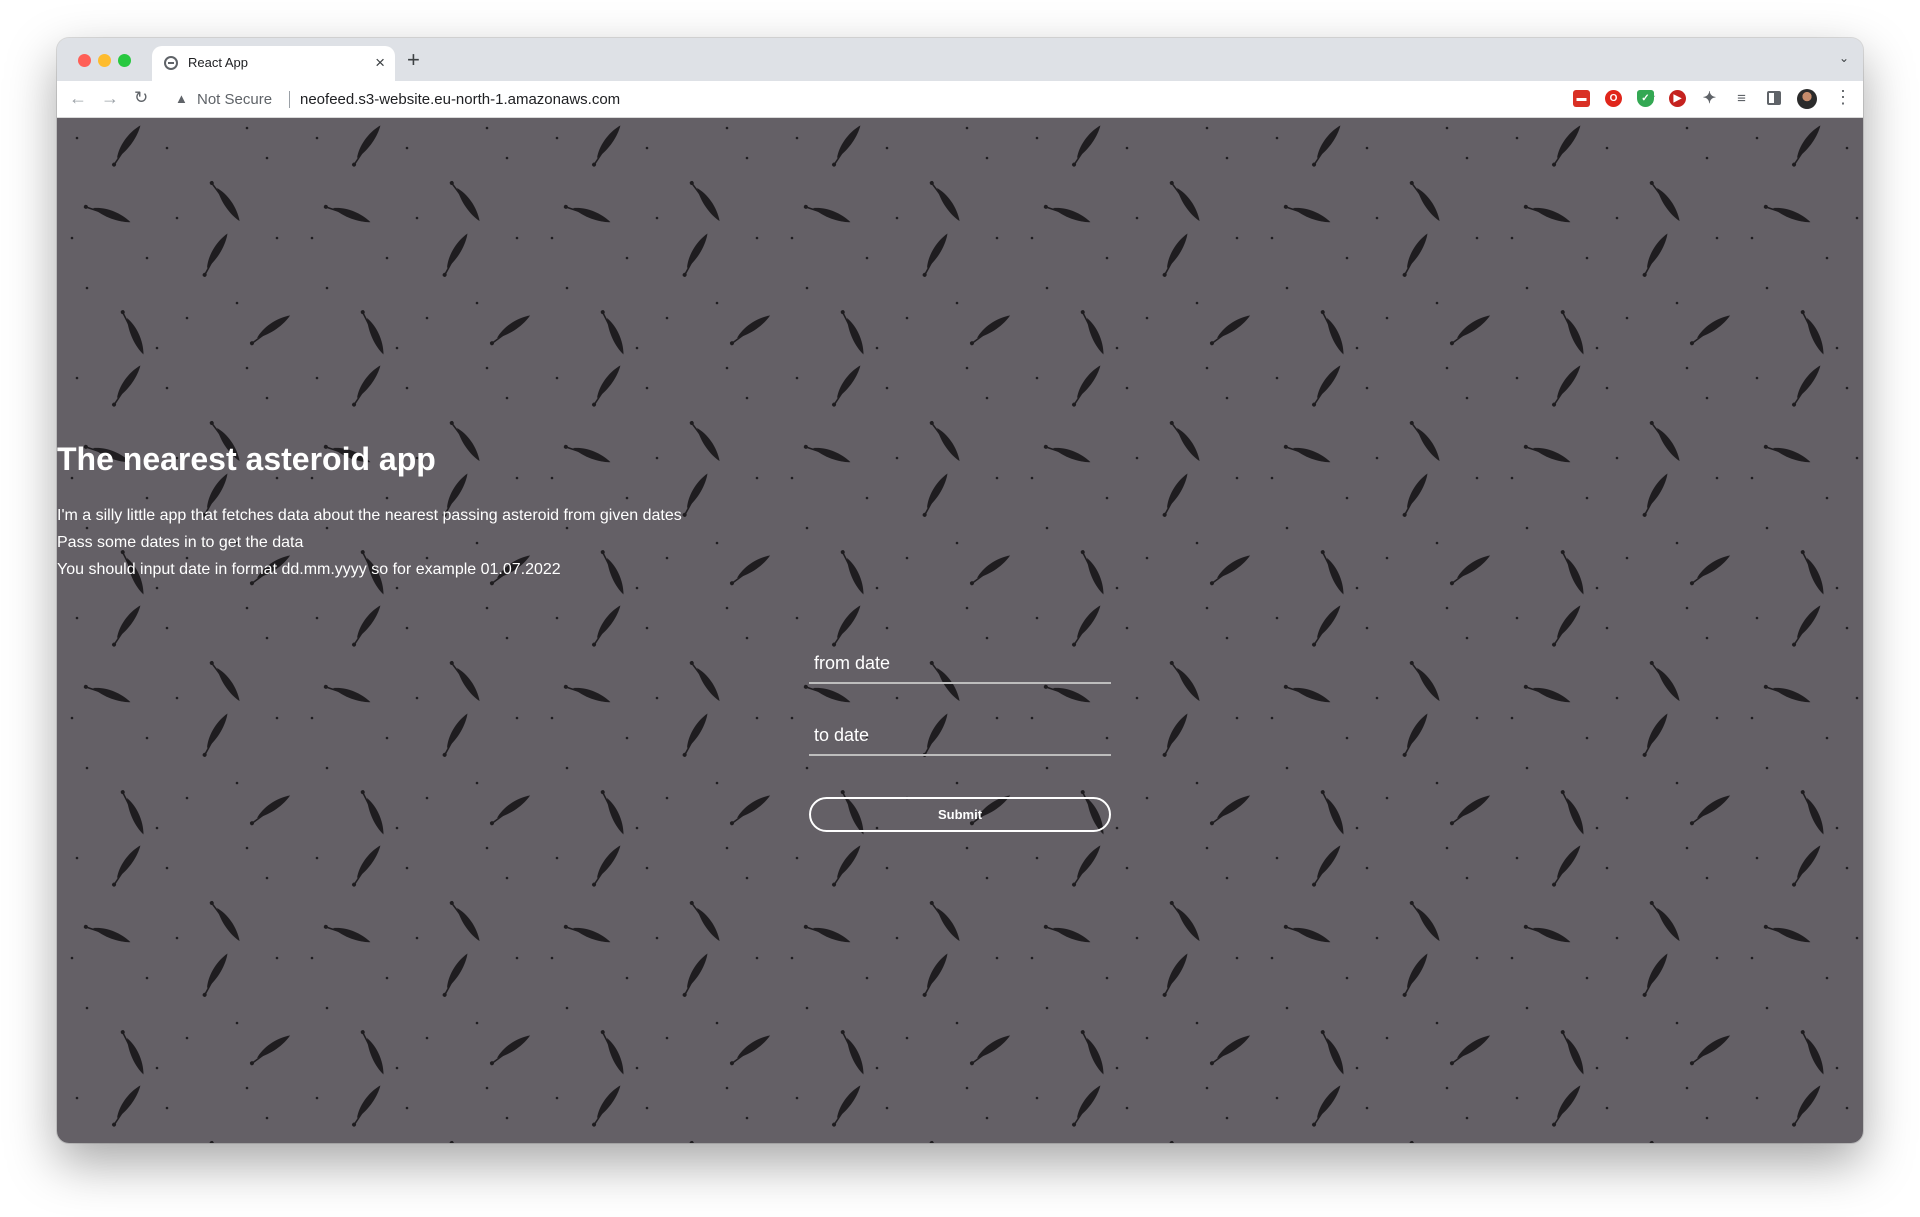 The image size is (1920, 1217). I want to click on warning-icon: ▲, so click(181, 98).